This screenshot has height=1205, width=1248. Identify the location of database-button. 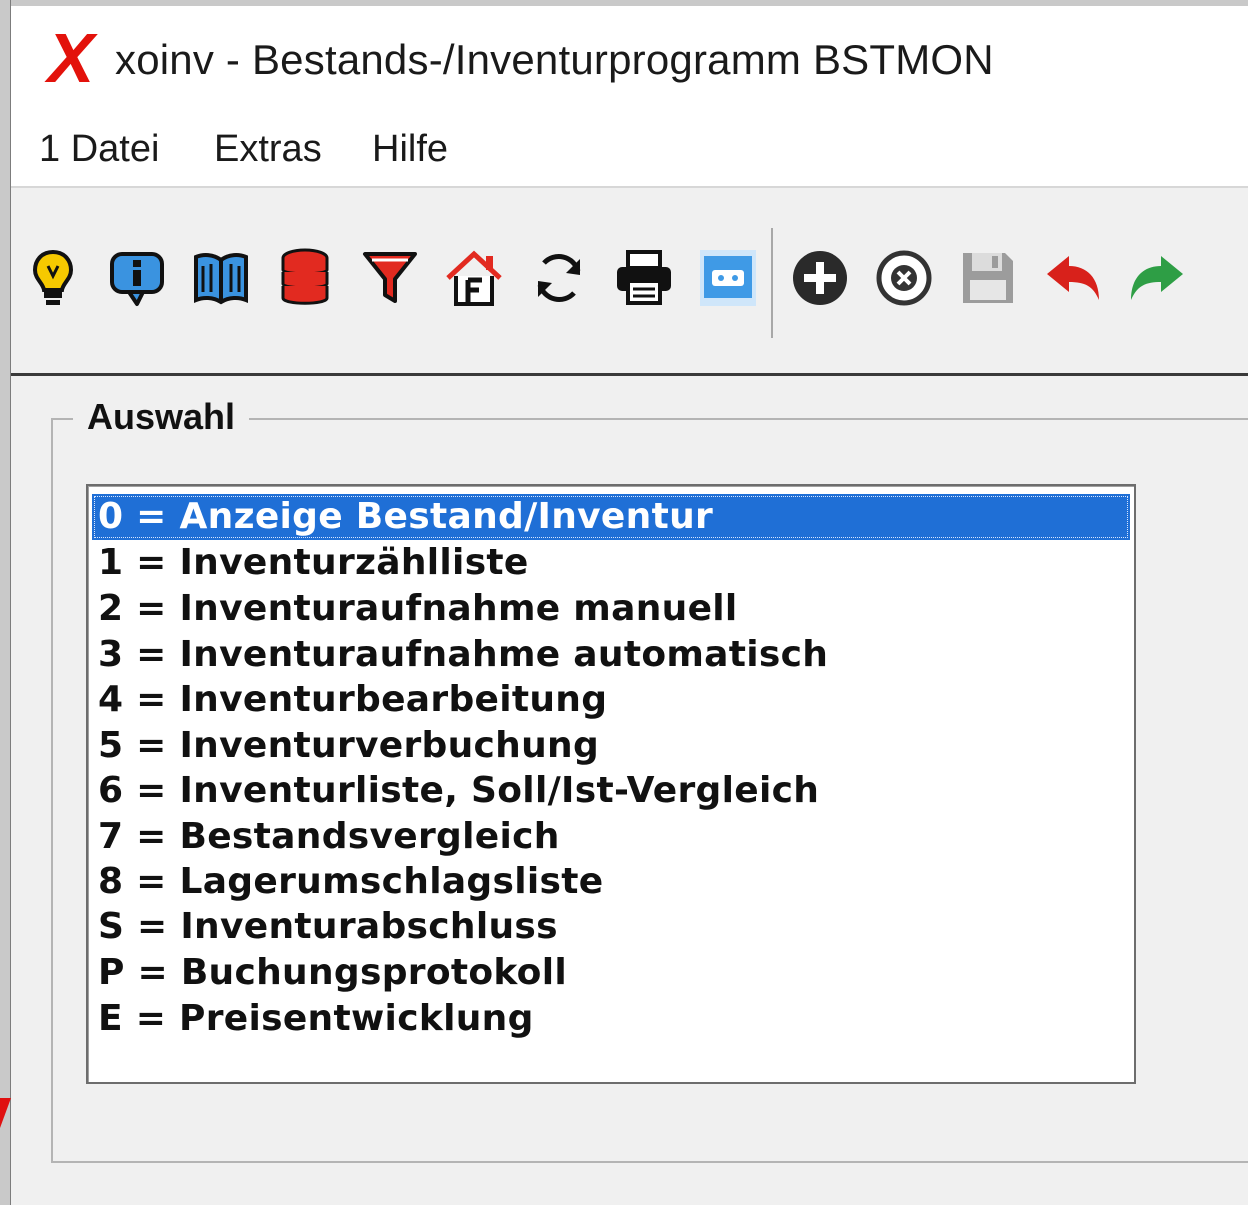
(305, 278).